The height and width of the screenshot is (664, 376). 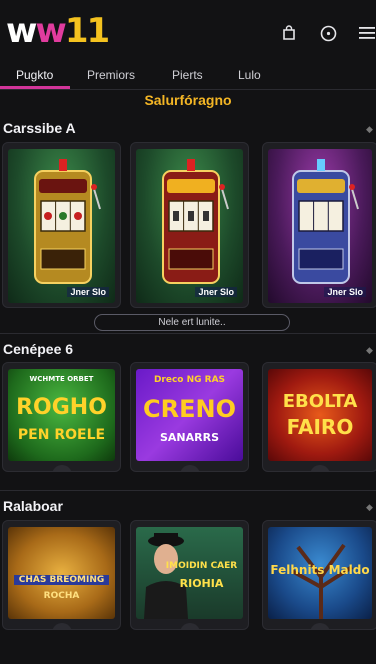 I want to click on game-title-main: EBOLTA, so click(x=320, y=401).